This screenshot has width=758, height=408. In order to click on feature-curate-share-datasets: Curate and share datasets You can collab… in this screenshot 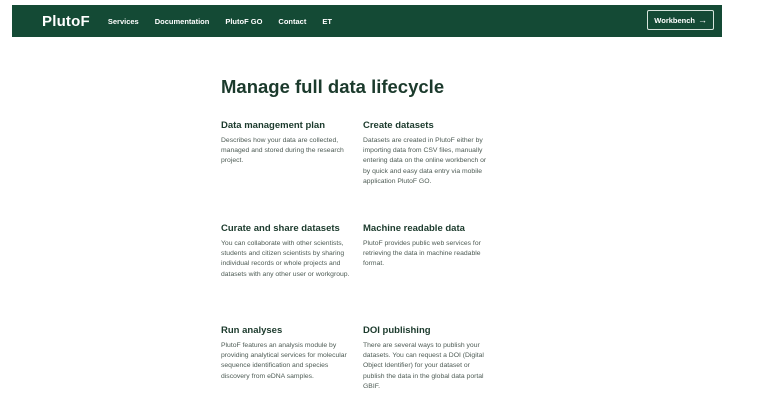, I will do `click(286, 251)`.